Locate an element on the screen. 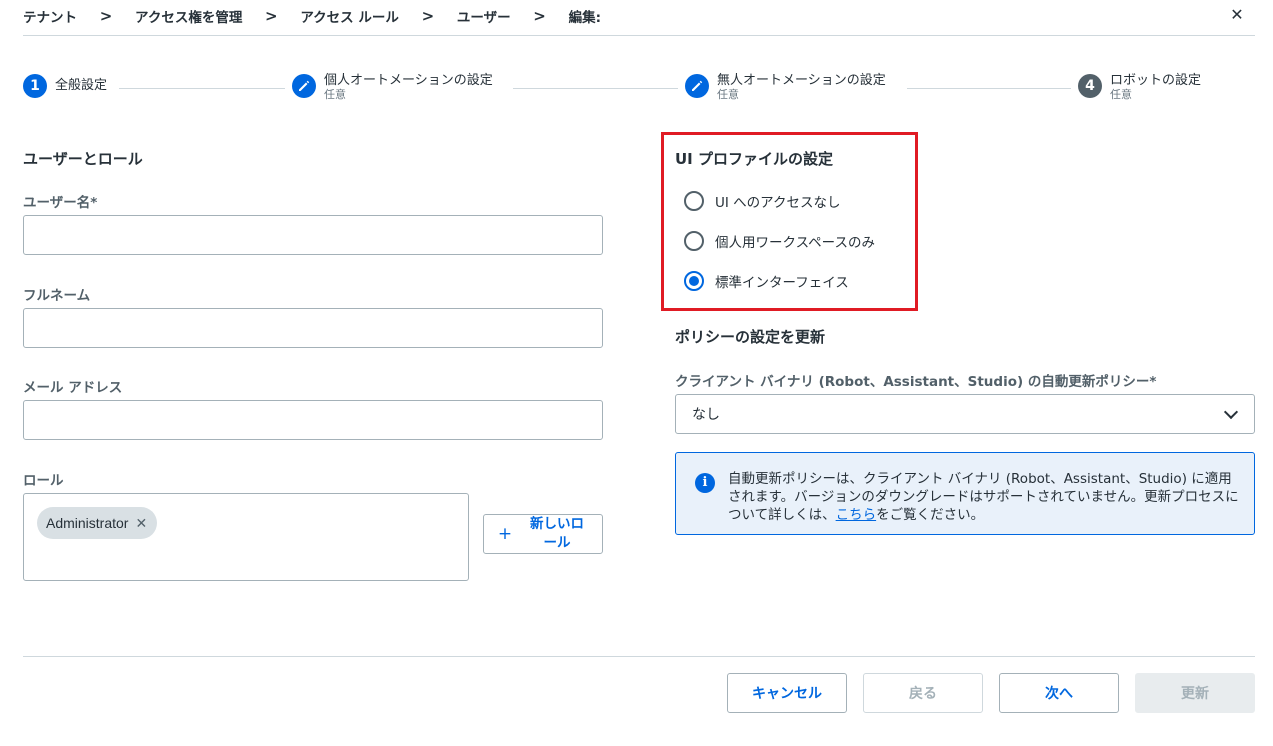  breadcrumb-item-users: ユーザー is located at coordinates (484, 16).